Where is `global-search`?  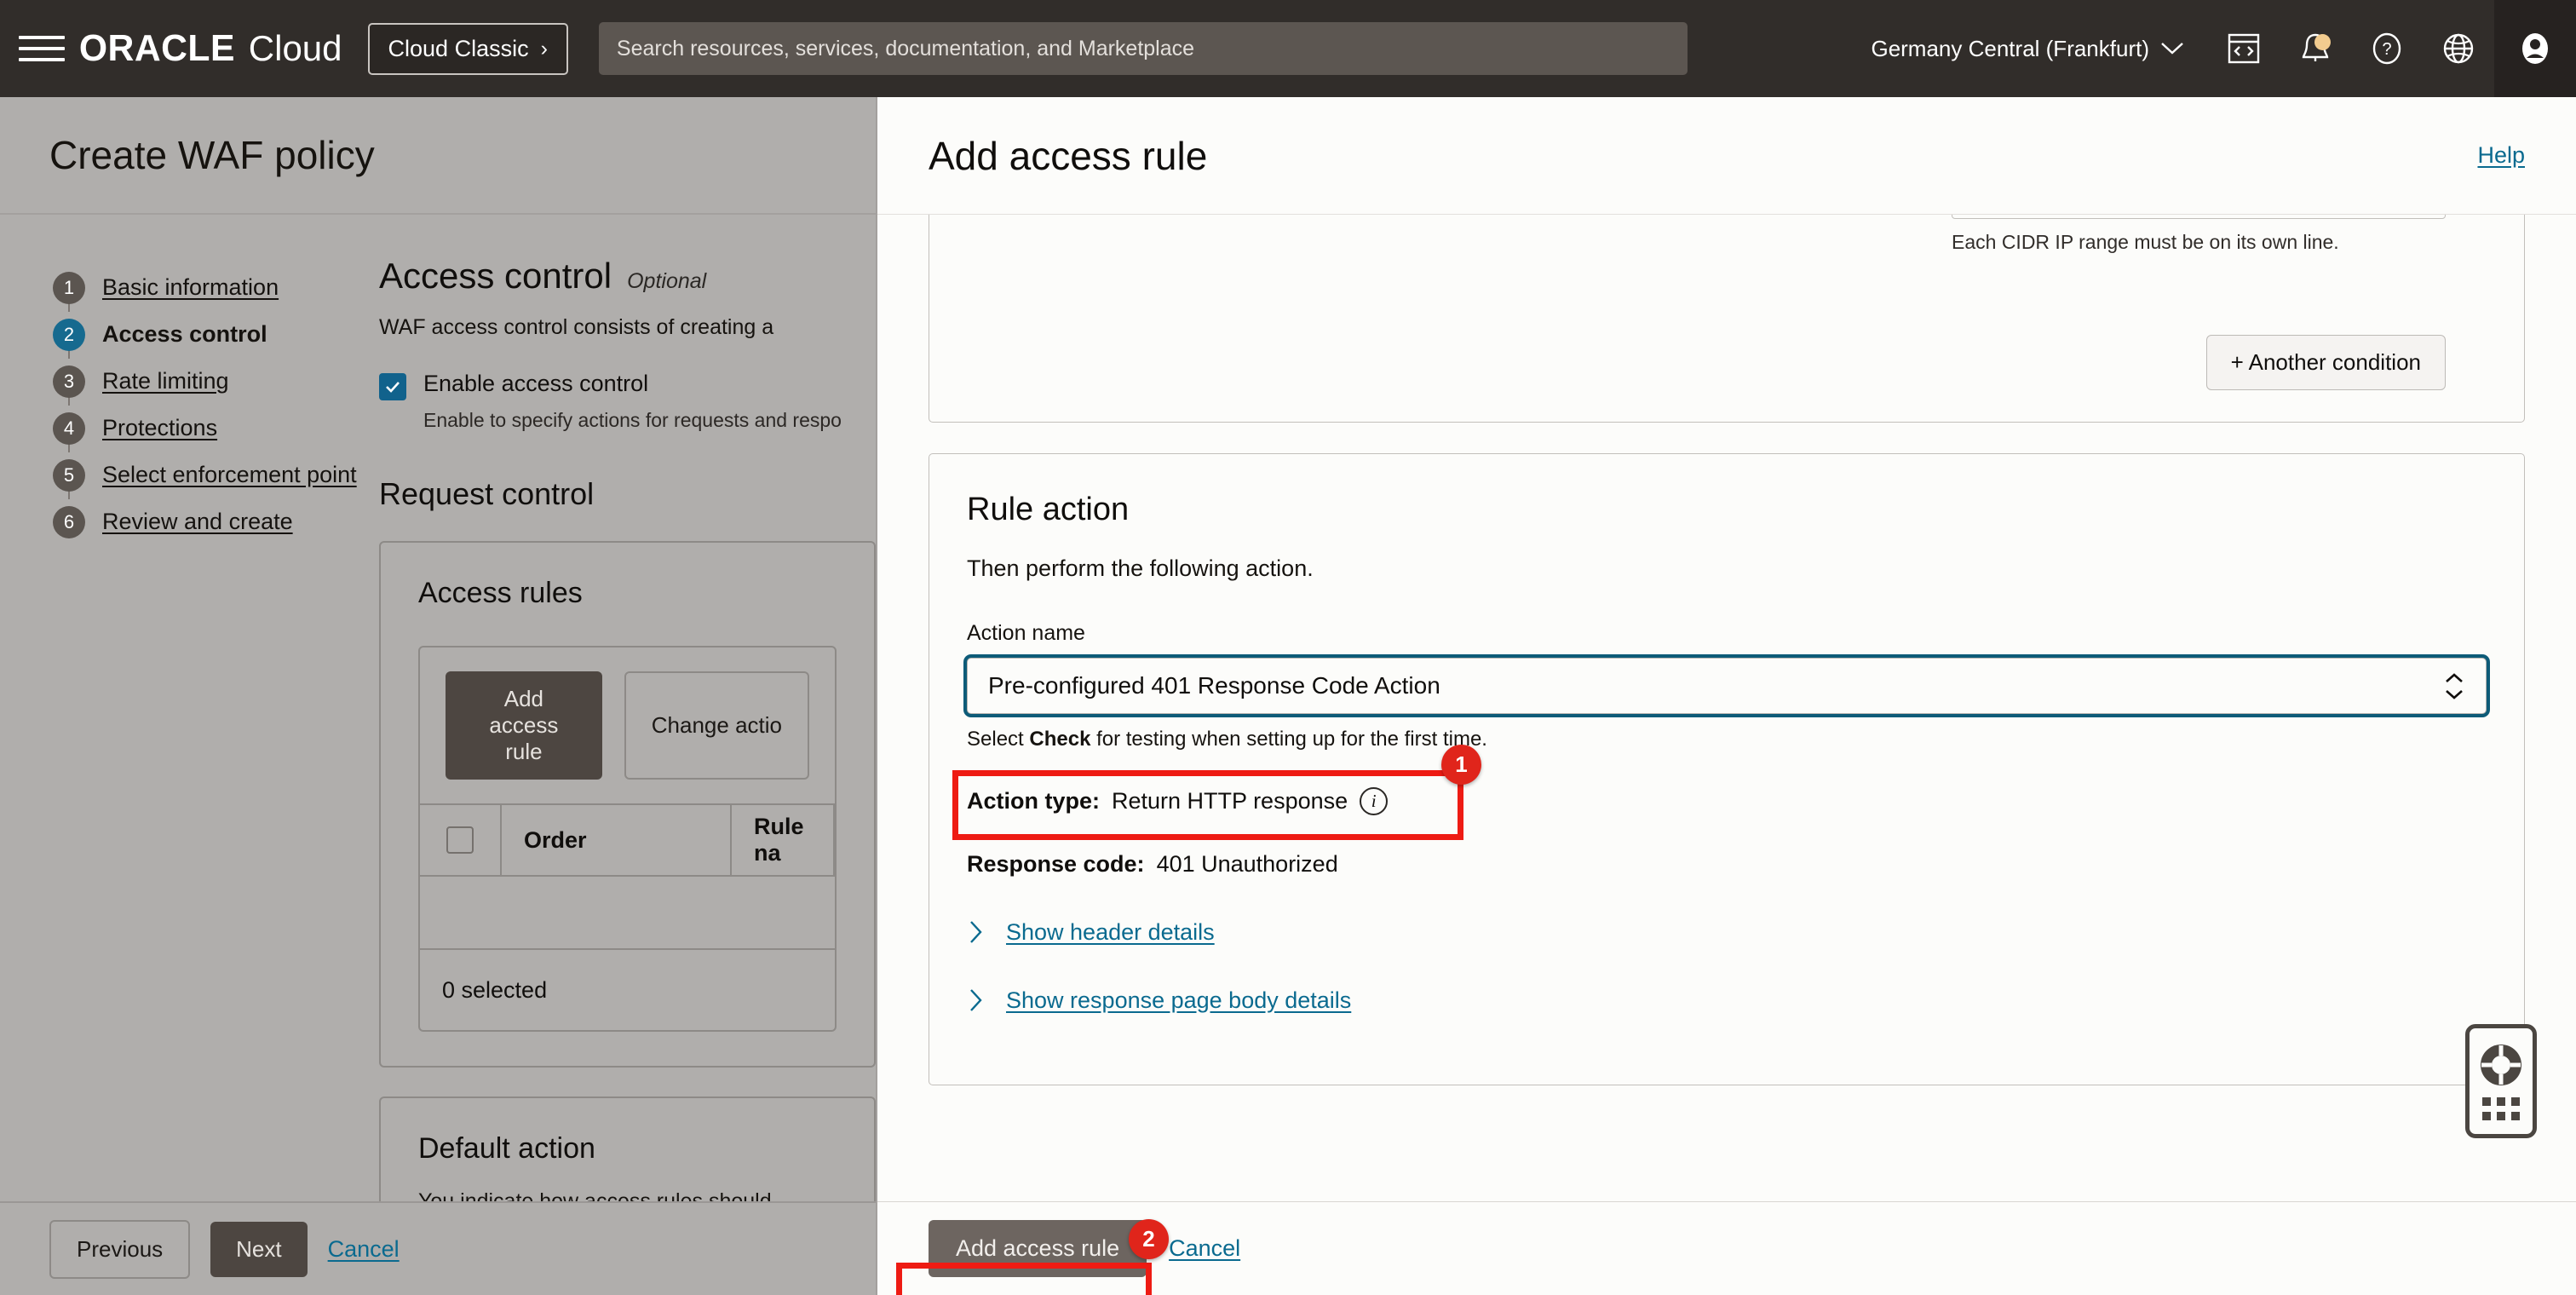 global-search is located at coordinates (1143, 48).